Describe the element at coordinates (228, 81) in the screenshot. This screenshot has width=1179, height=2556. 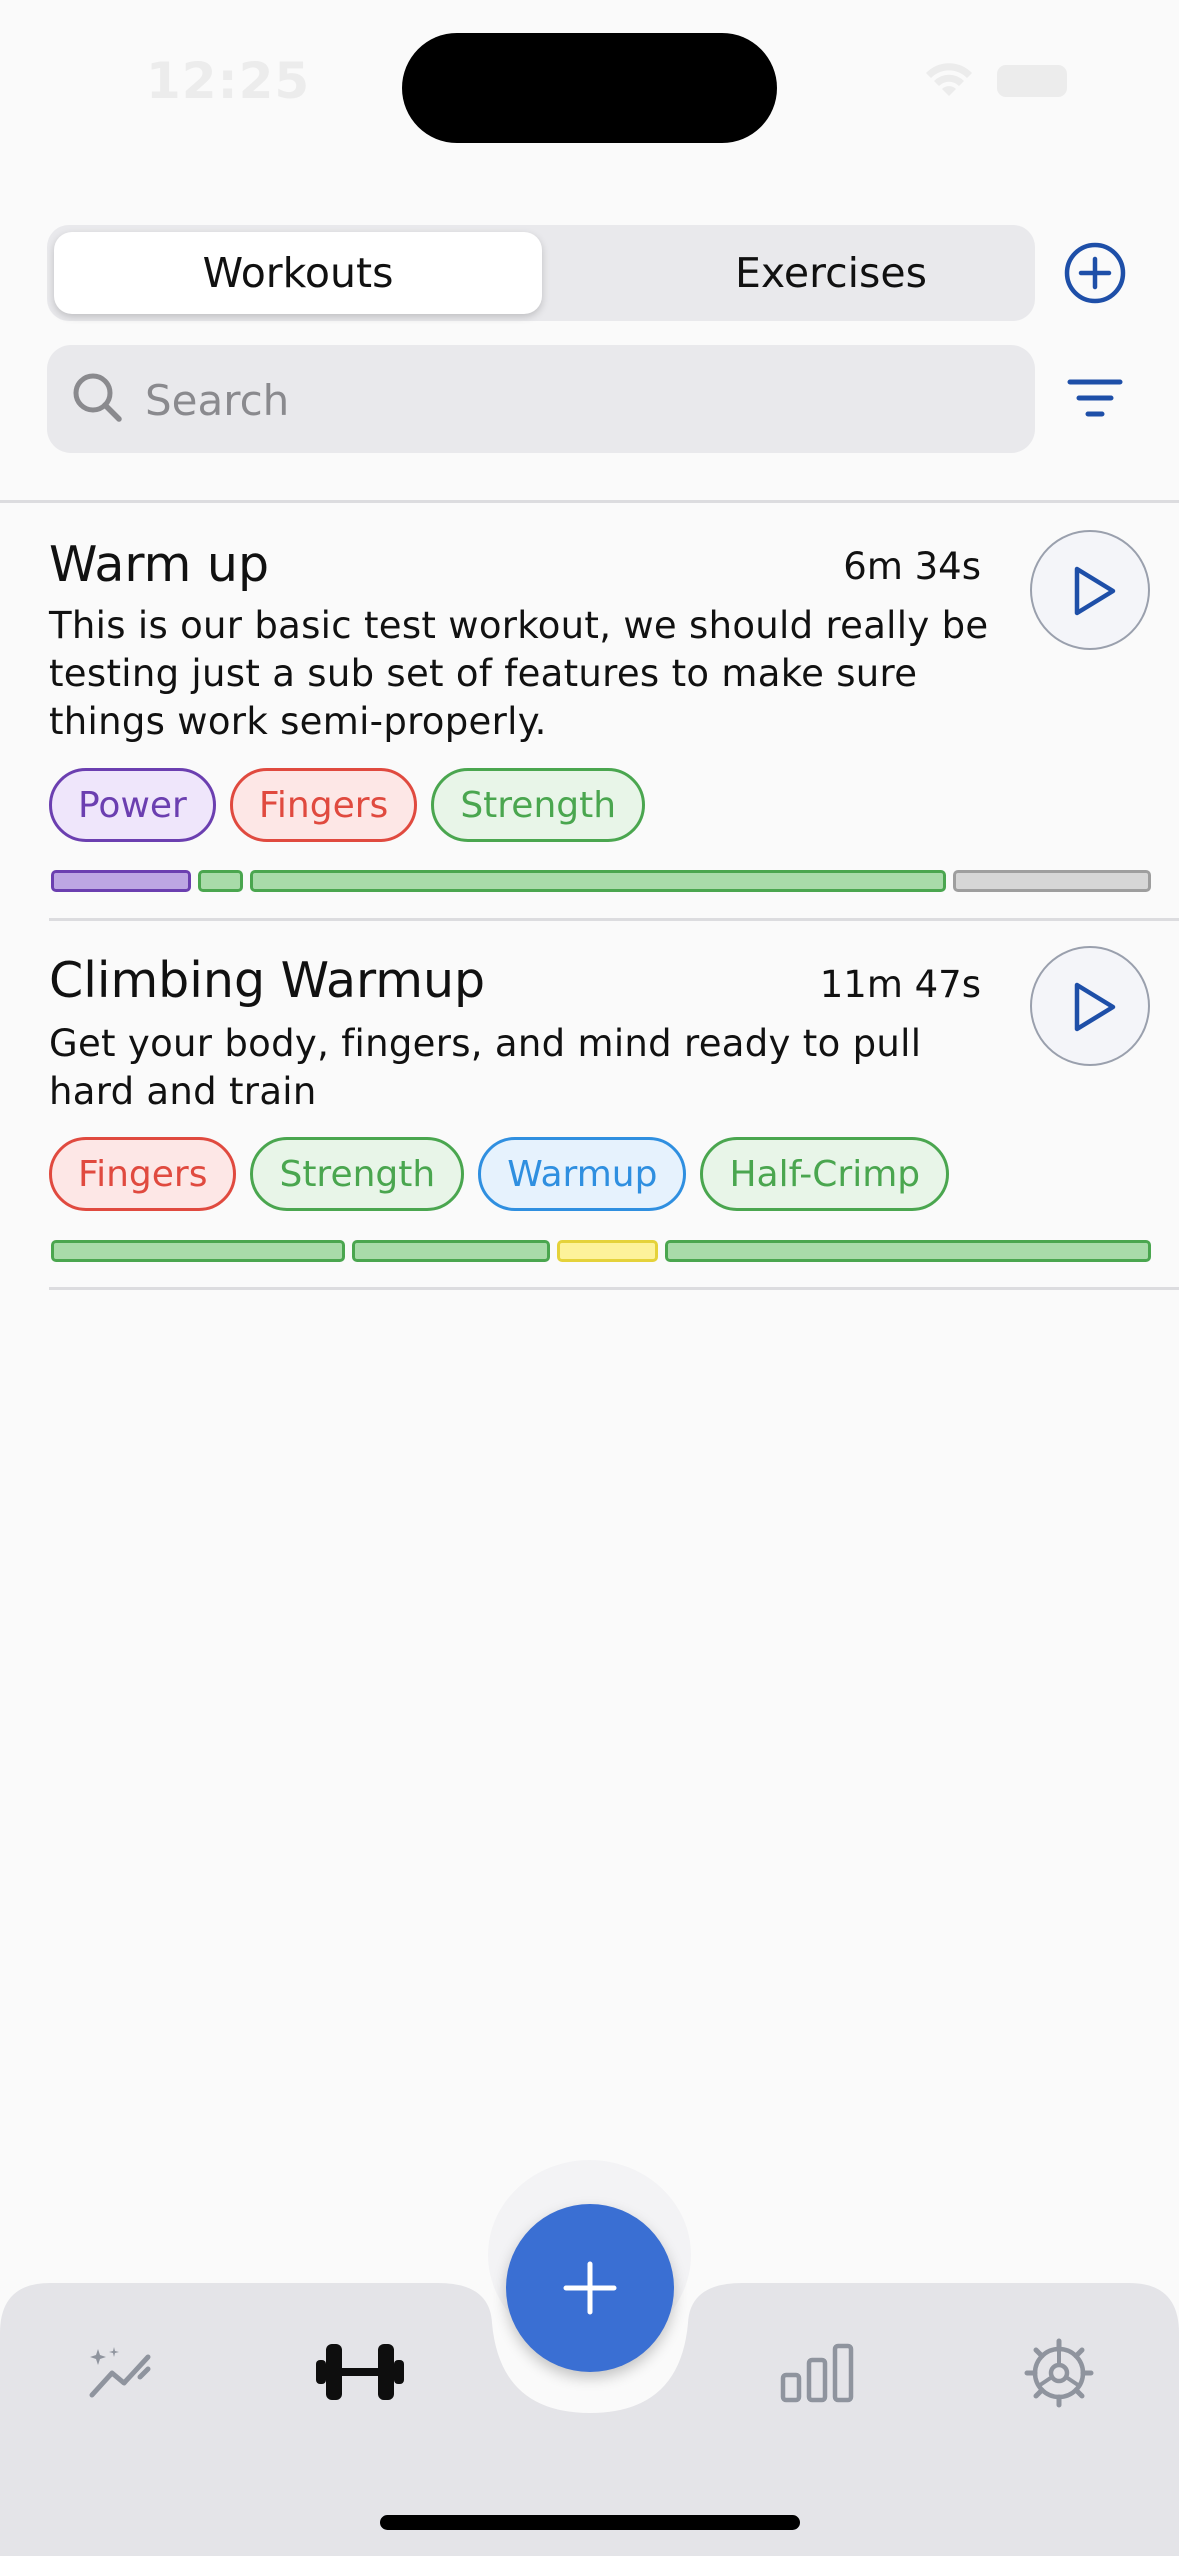
I see `status-time: 12:25` at that location.